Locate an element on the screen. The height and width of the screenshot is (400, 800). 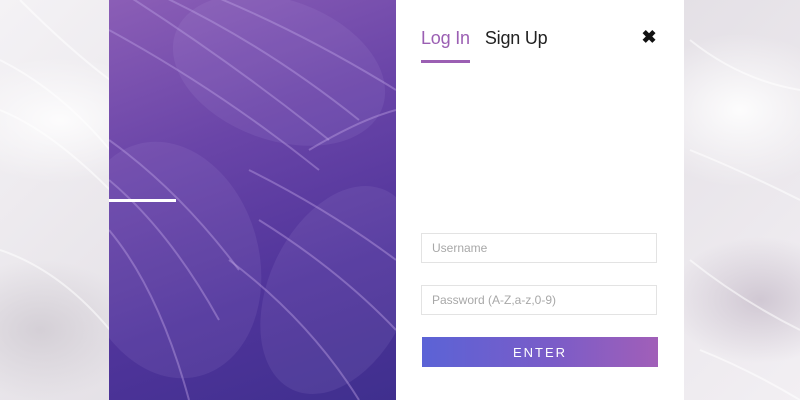
auth-tabs: Log In Sign Up is located at coordinates (484, 45).